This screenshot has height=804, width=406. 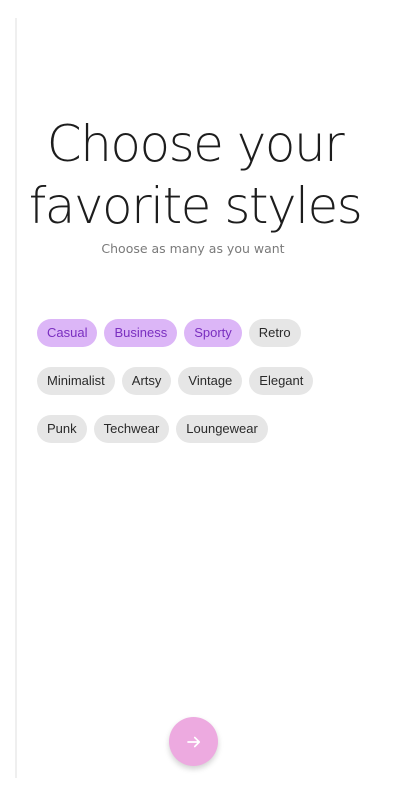 What do you see at coordinates (195, 206) in the screenshot?
I see `title-line-2: favorite styles` at bounding box center [195, 206].